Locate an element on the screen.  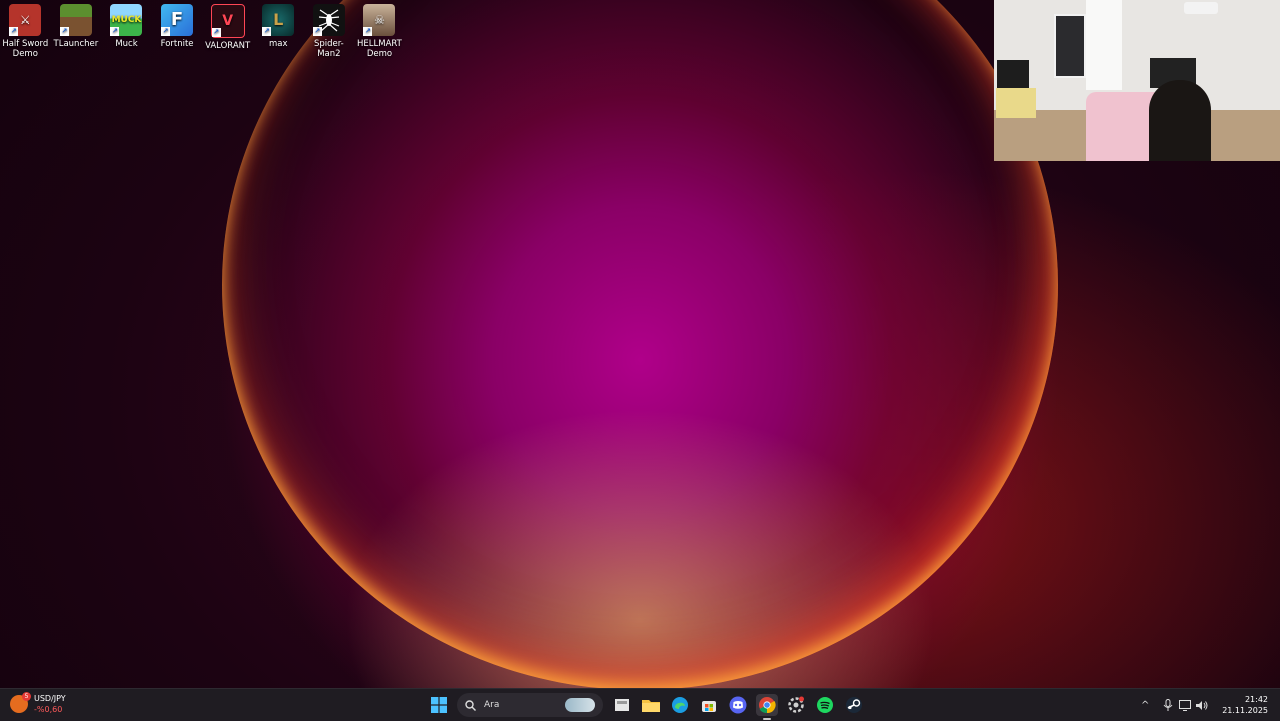
file-explorer-button is located at coordinates (651, 705).